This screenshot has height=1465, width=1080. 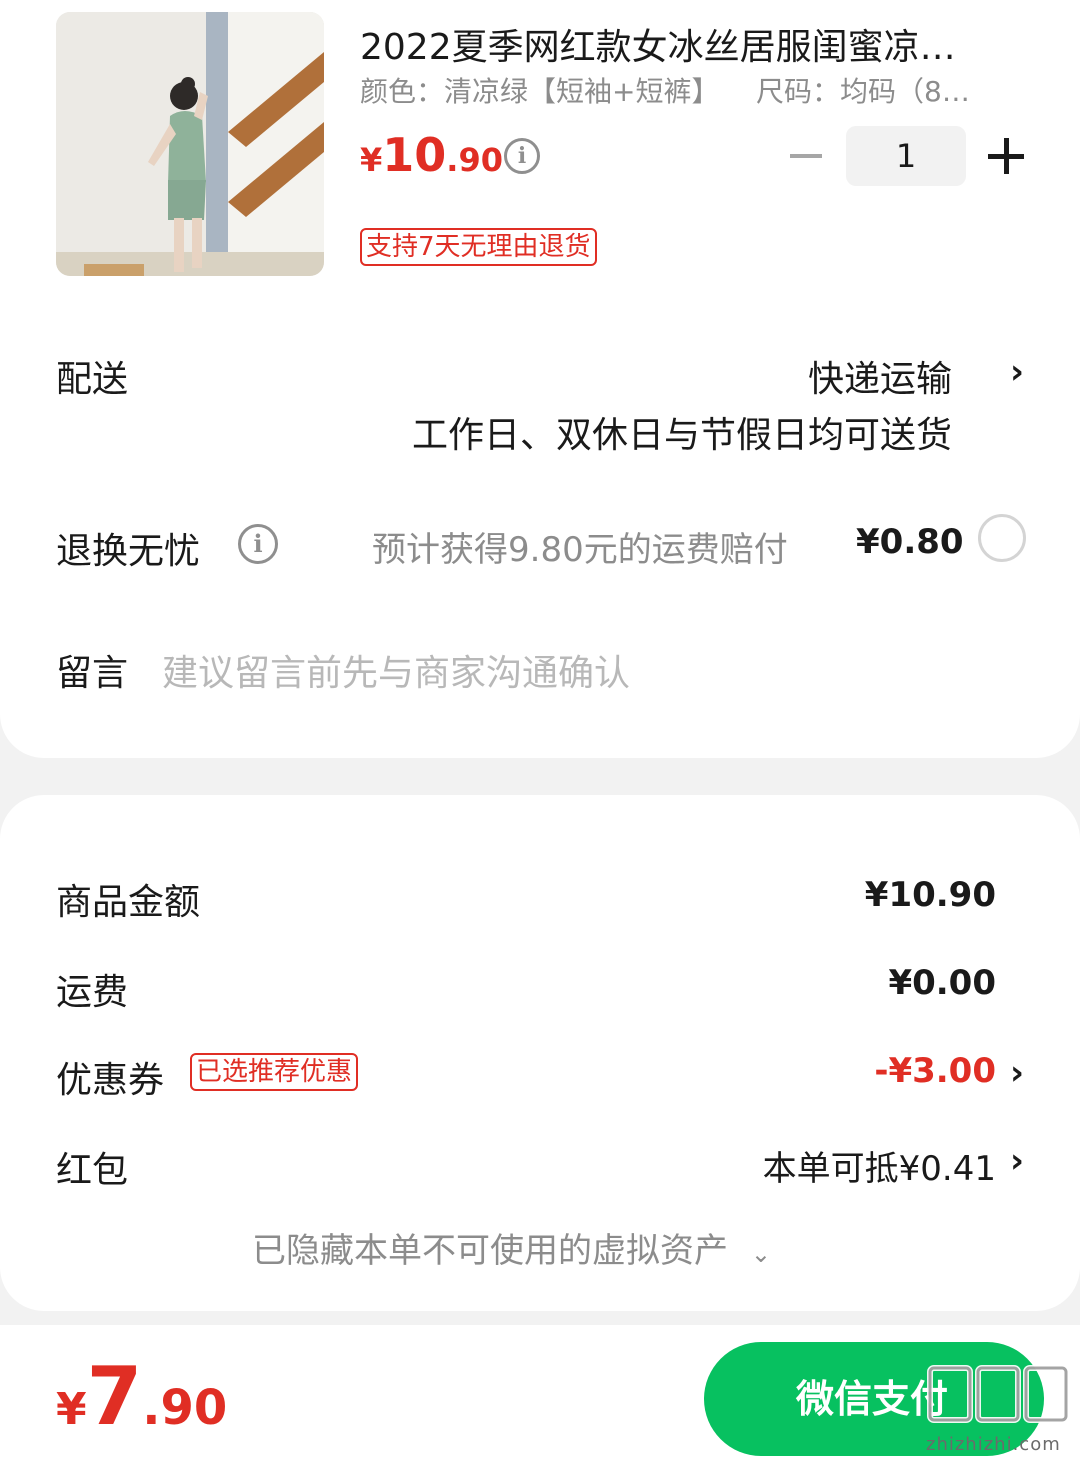 I want to click on product-color-spec: 颜色：清凉绿【短袖+短裤】, so click(x=539, y=90).